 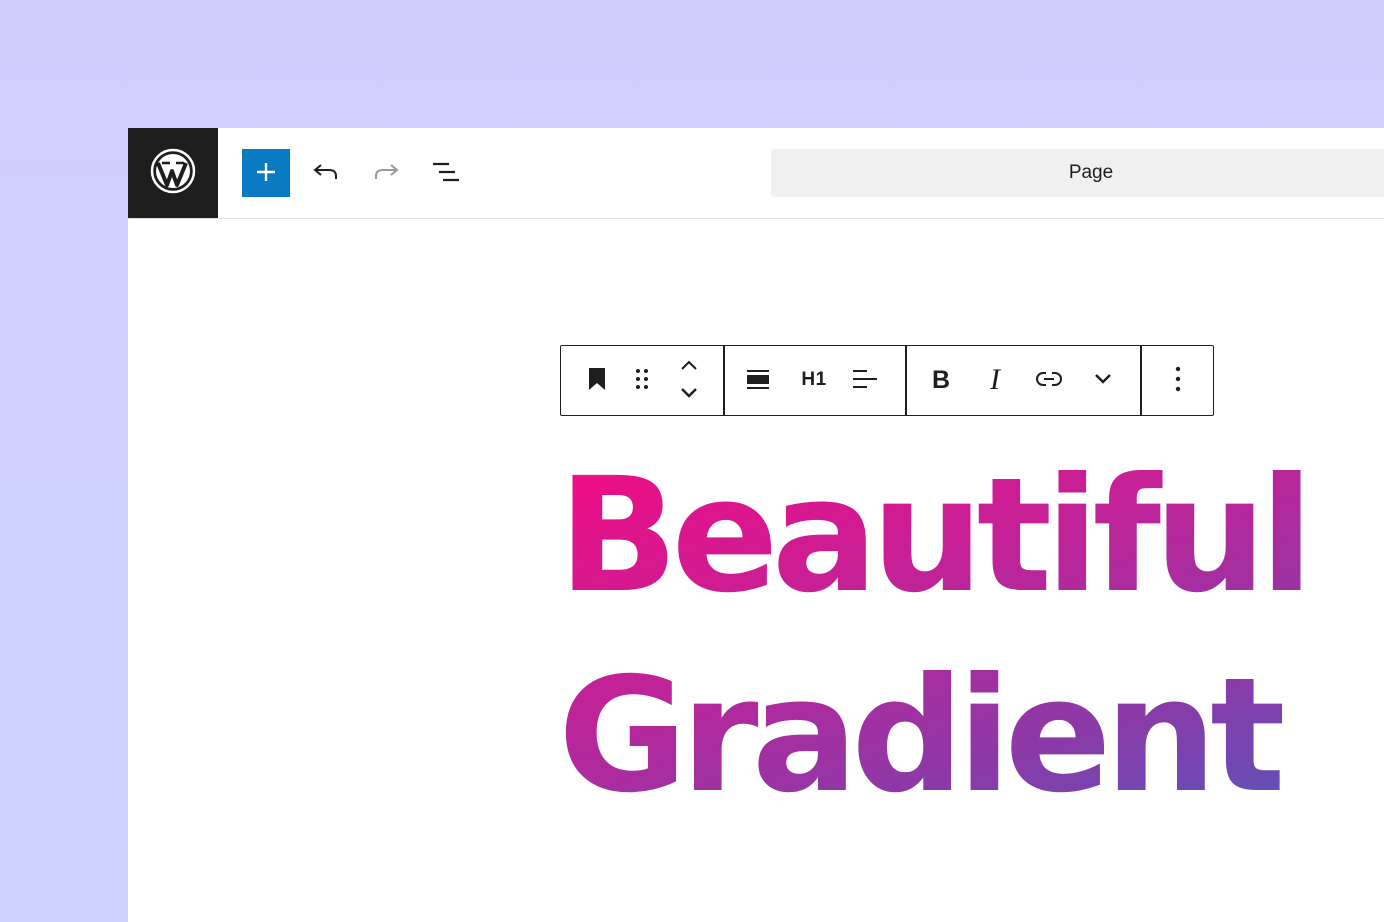 I want to click on editor-header: Page, so click(x=756, y=173).